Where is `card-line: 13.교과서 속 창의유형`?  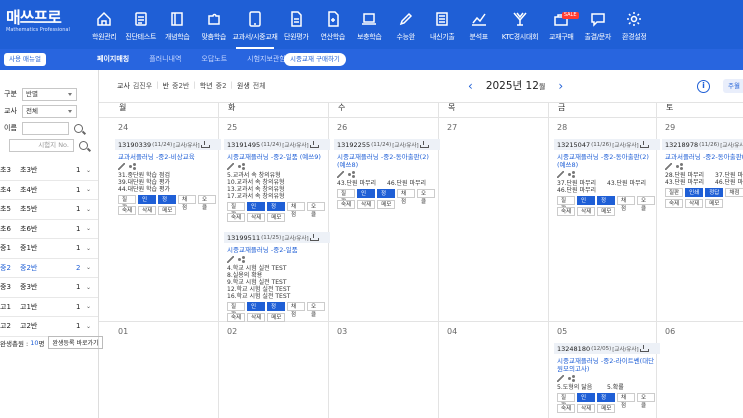 card-line: 13.교과서 속 창의유형 is located at coordinates (277, 189).